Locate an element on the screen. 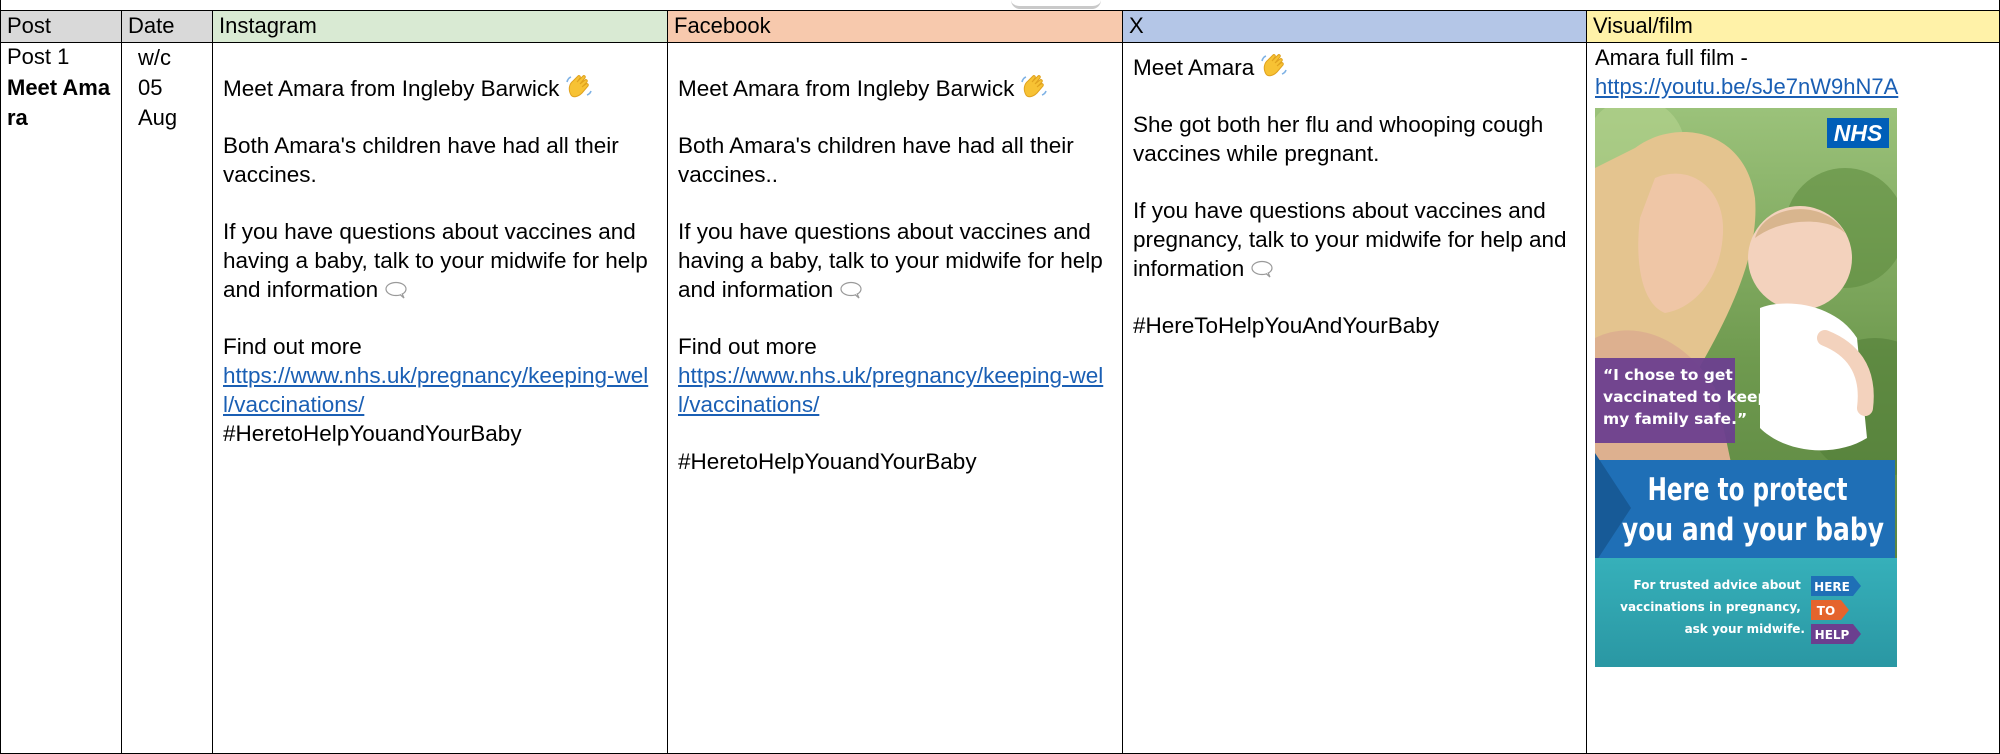 Image resolution: width=2000 pixels, height=754 pixels. header-facebook: Facebook is located at coordinates (895, 26).